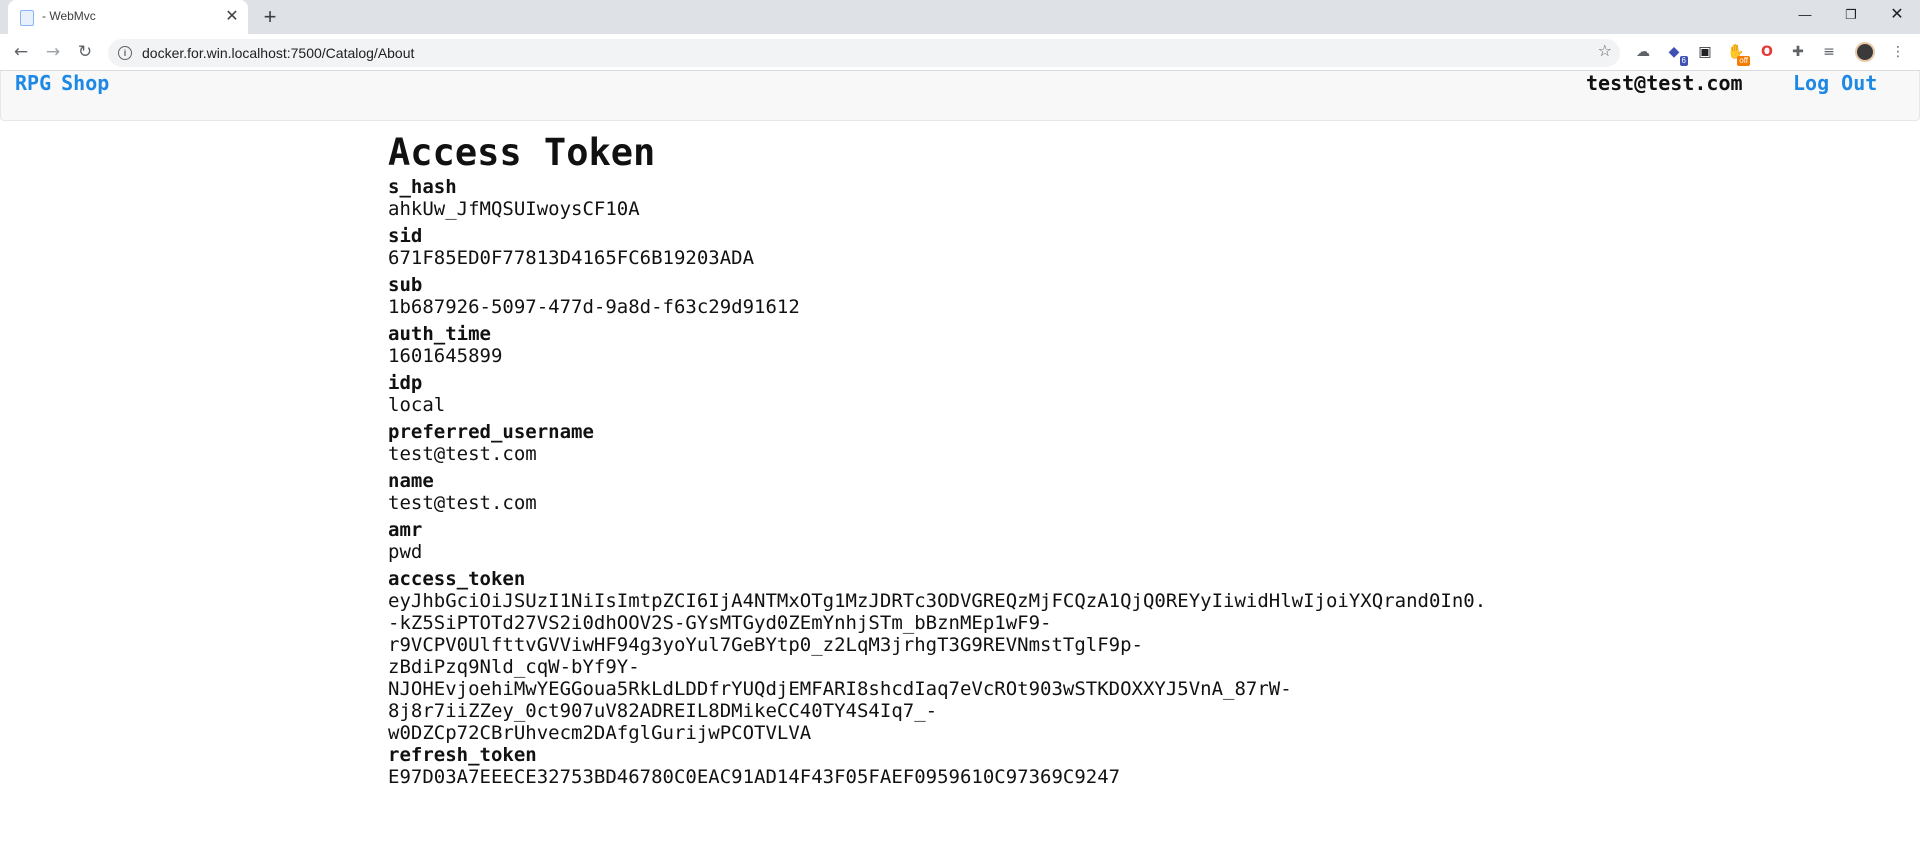 The height and width of the screenshot is (850, 1920). Describe the element at coordinates (1605, 50) in the screenshot. I see `bookmark-star-icon: ☆` at that location.